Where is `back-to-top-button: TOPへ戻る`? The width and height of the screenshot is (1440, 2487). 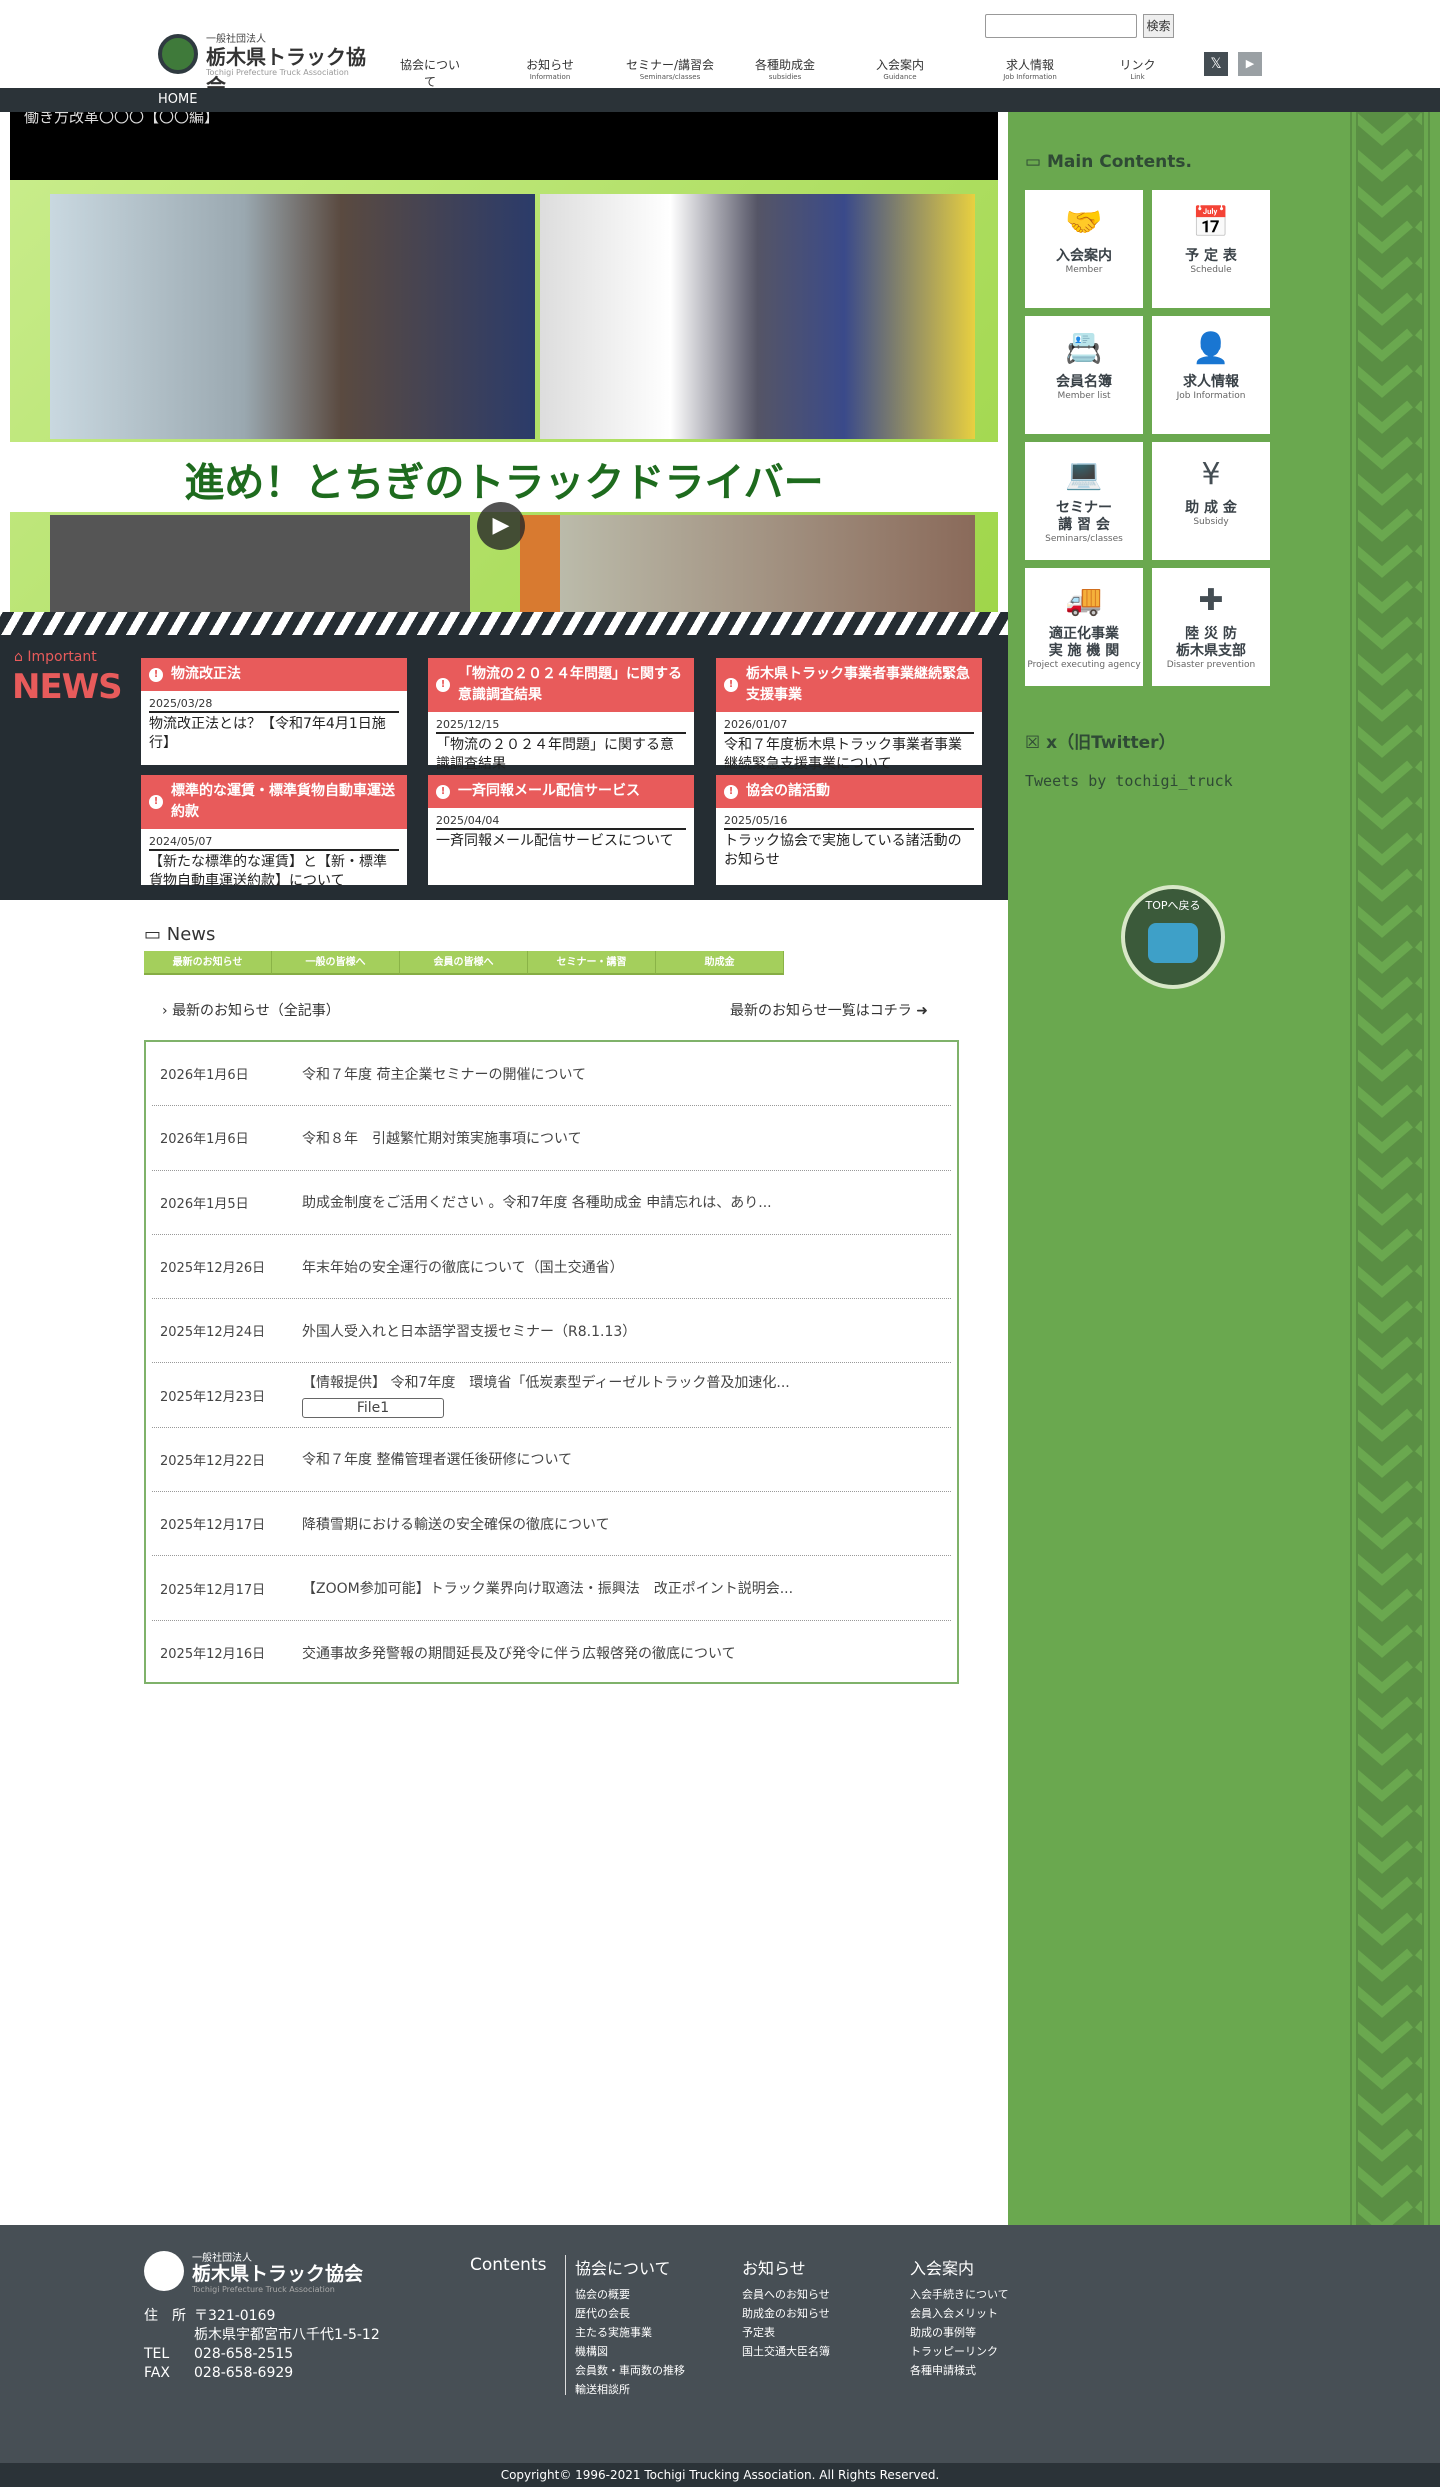
back-to-top-button: TOPへ戻る is located at coordinates (1173, 937).